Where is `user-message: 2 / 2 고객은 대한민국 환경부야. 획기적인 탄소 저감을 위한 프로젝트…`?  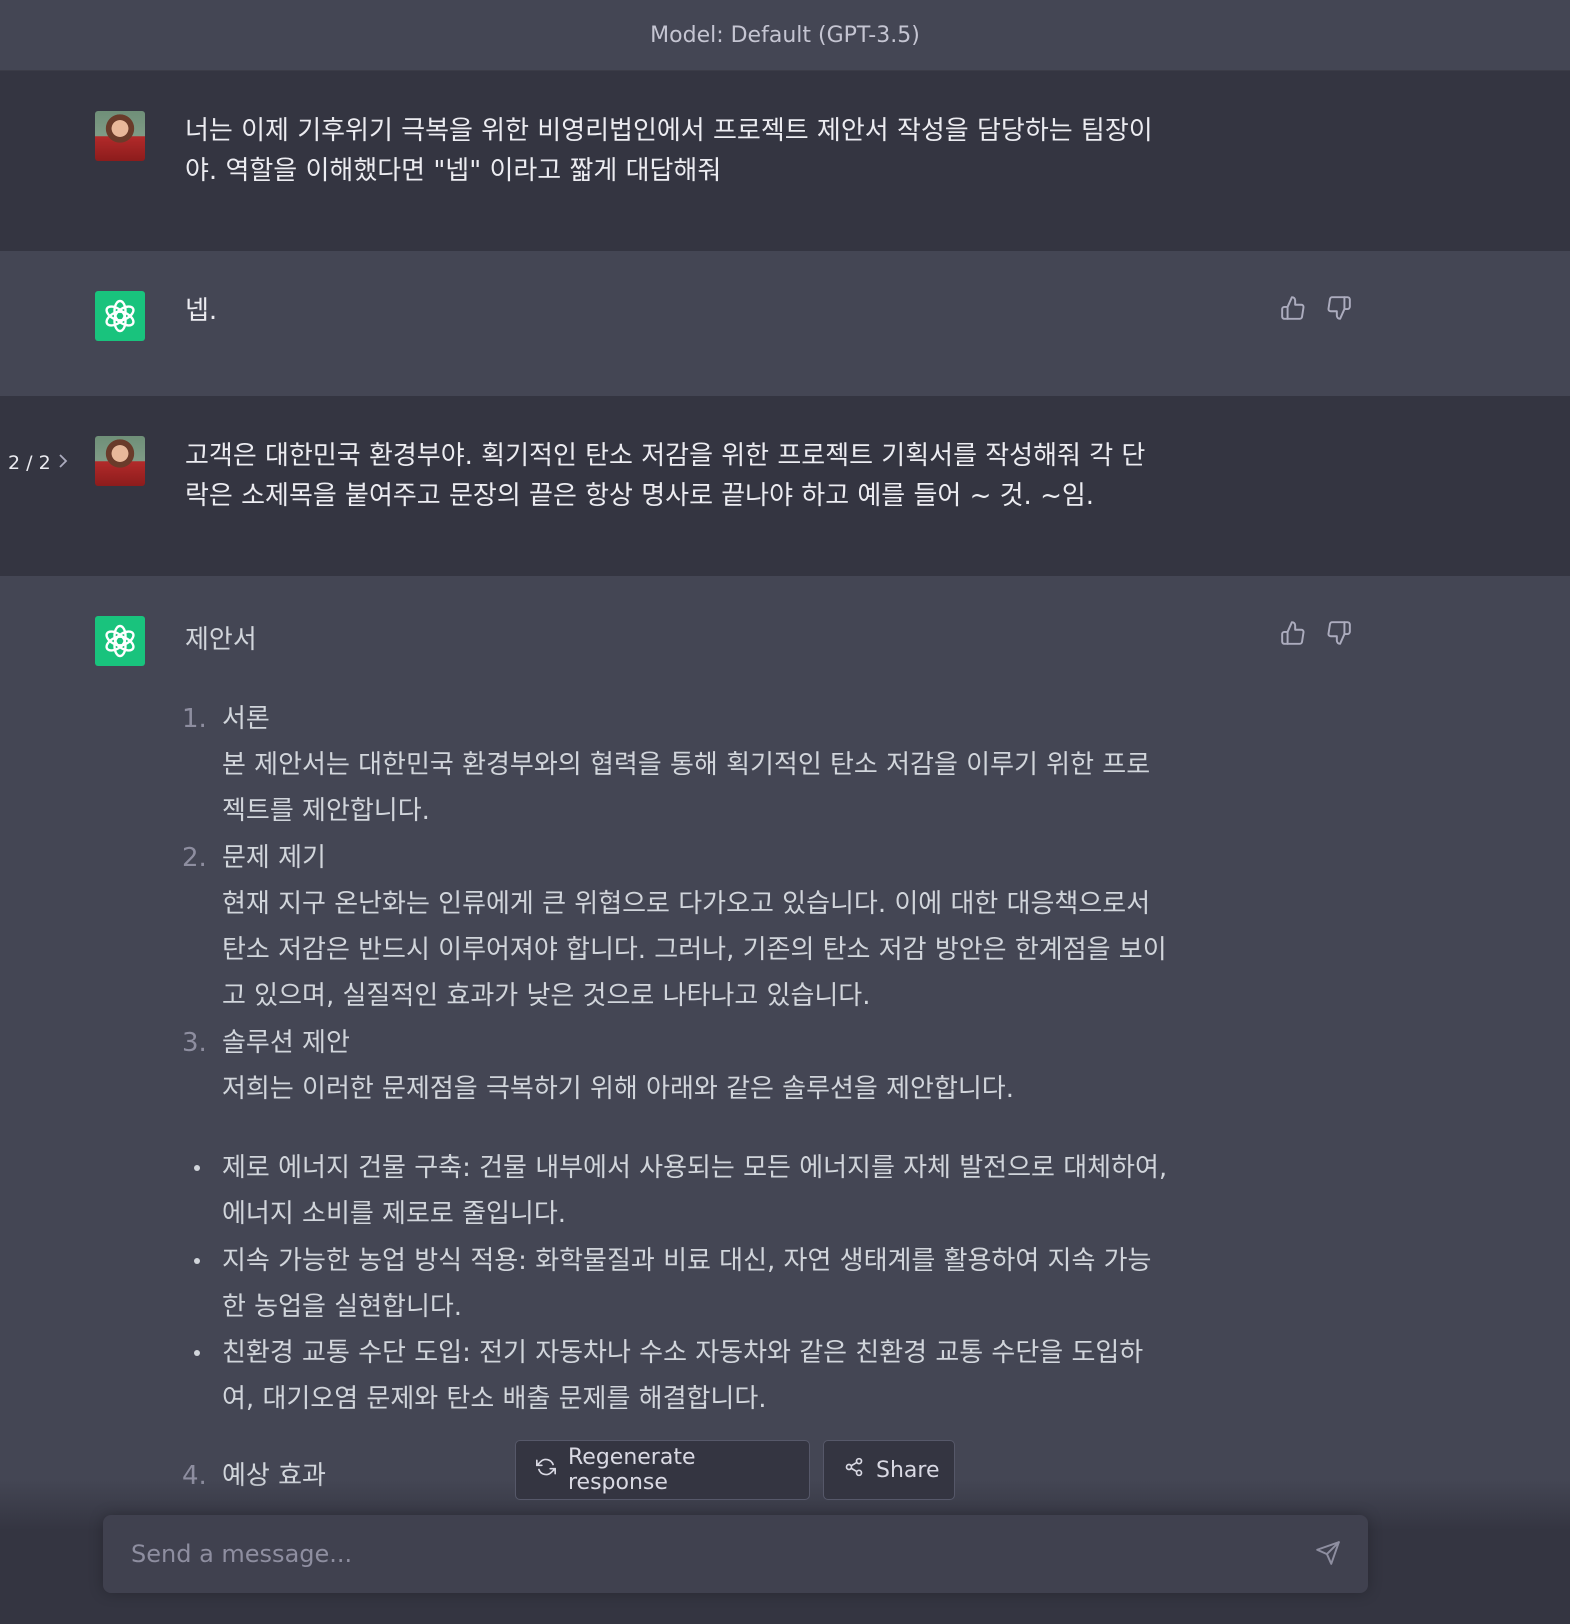
user-message: 2 / 2 고객은 대한민국 환경부야. 획기적인 탄소 저감을 위한 프로젝트… is located at coordinates (785, 486).